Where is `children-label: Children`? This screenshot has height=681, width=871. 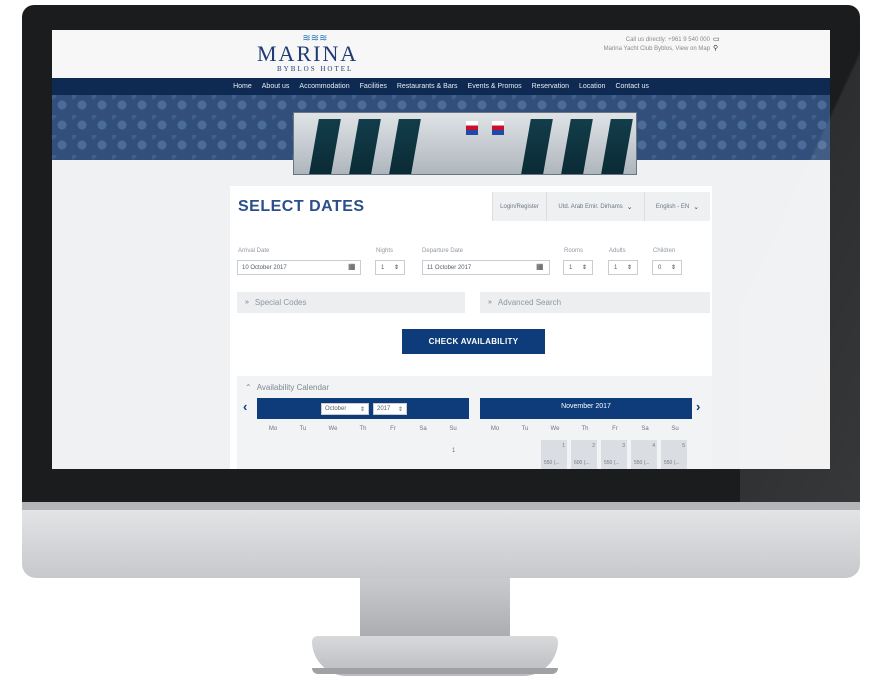
children-label: Children is located at coordinates (664, 251).